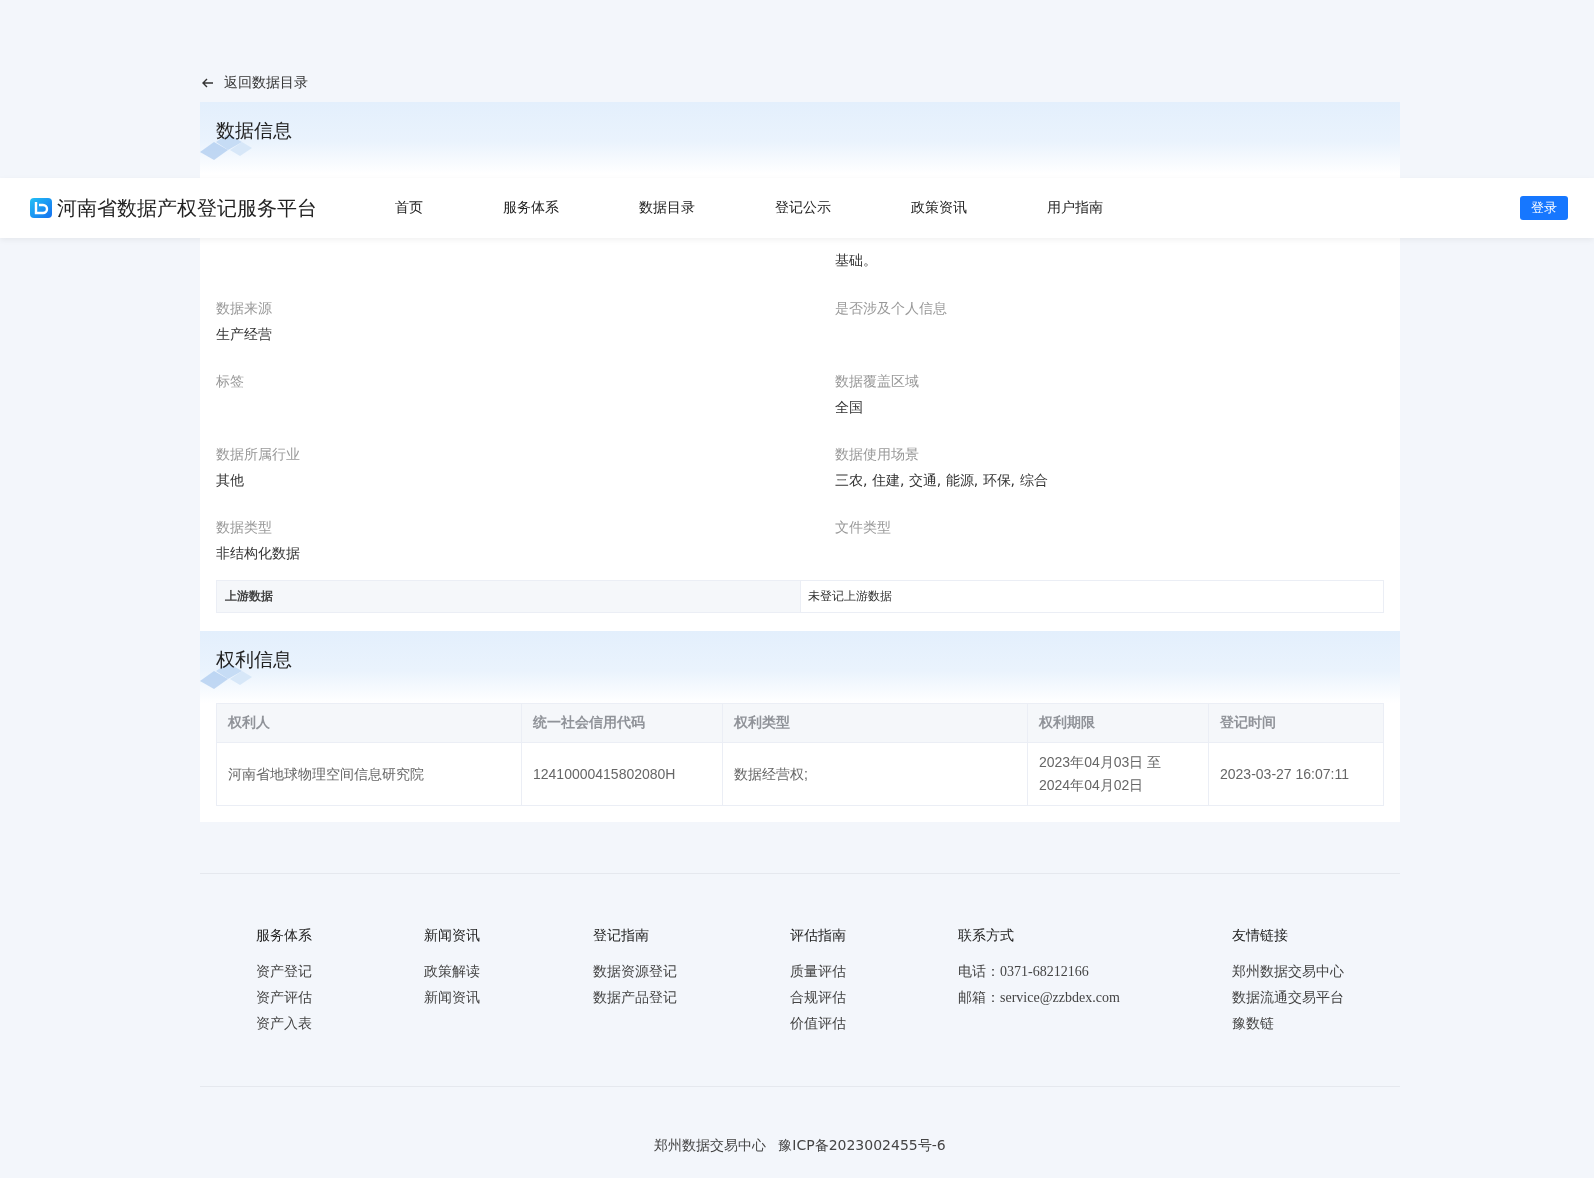  Describe the element at coordinates (891, 309) in the screenshot. I see `field-label: 是否涉及个人信息` at that location.